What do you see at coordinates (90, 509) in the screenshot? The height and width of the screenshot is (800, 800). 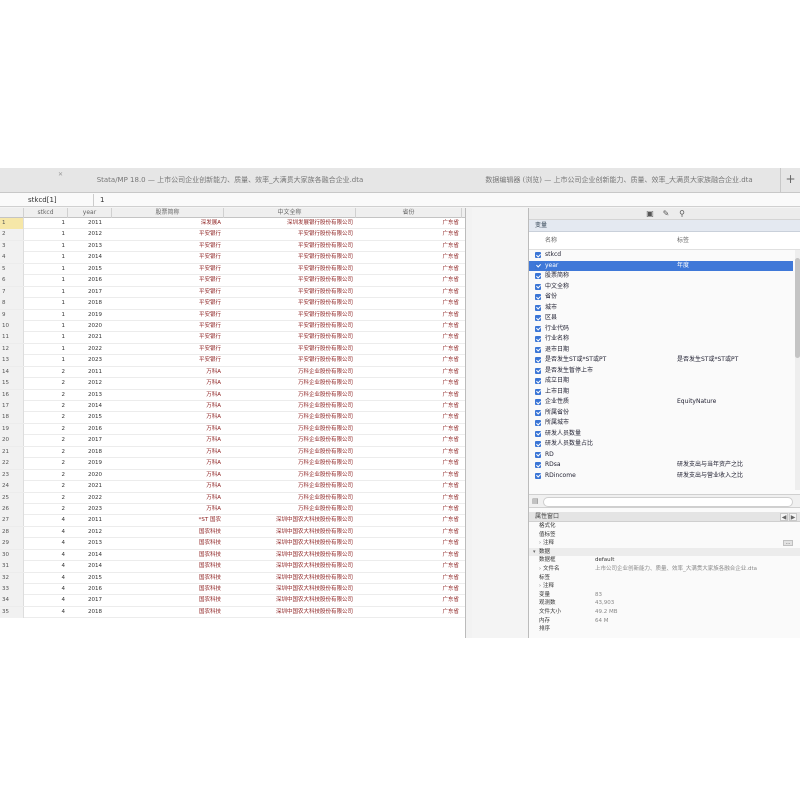 I see `cell-year: 2023` at bounding box center [90, 509].